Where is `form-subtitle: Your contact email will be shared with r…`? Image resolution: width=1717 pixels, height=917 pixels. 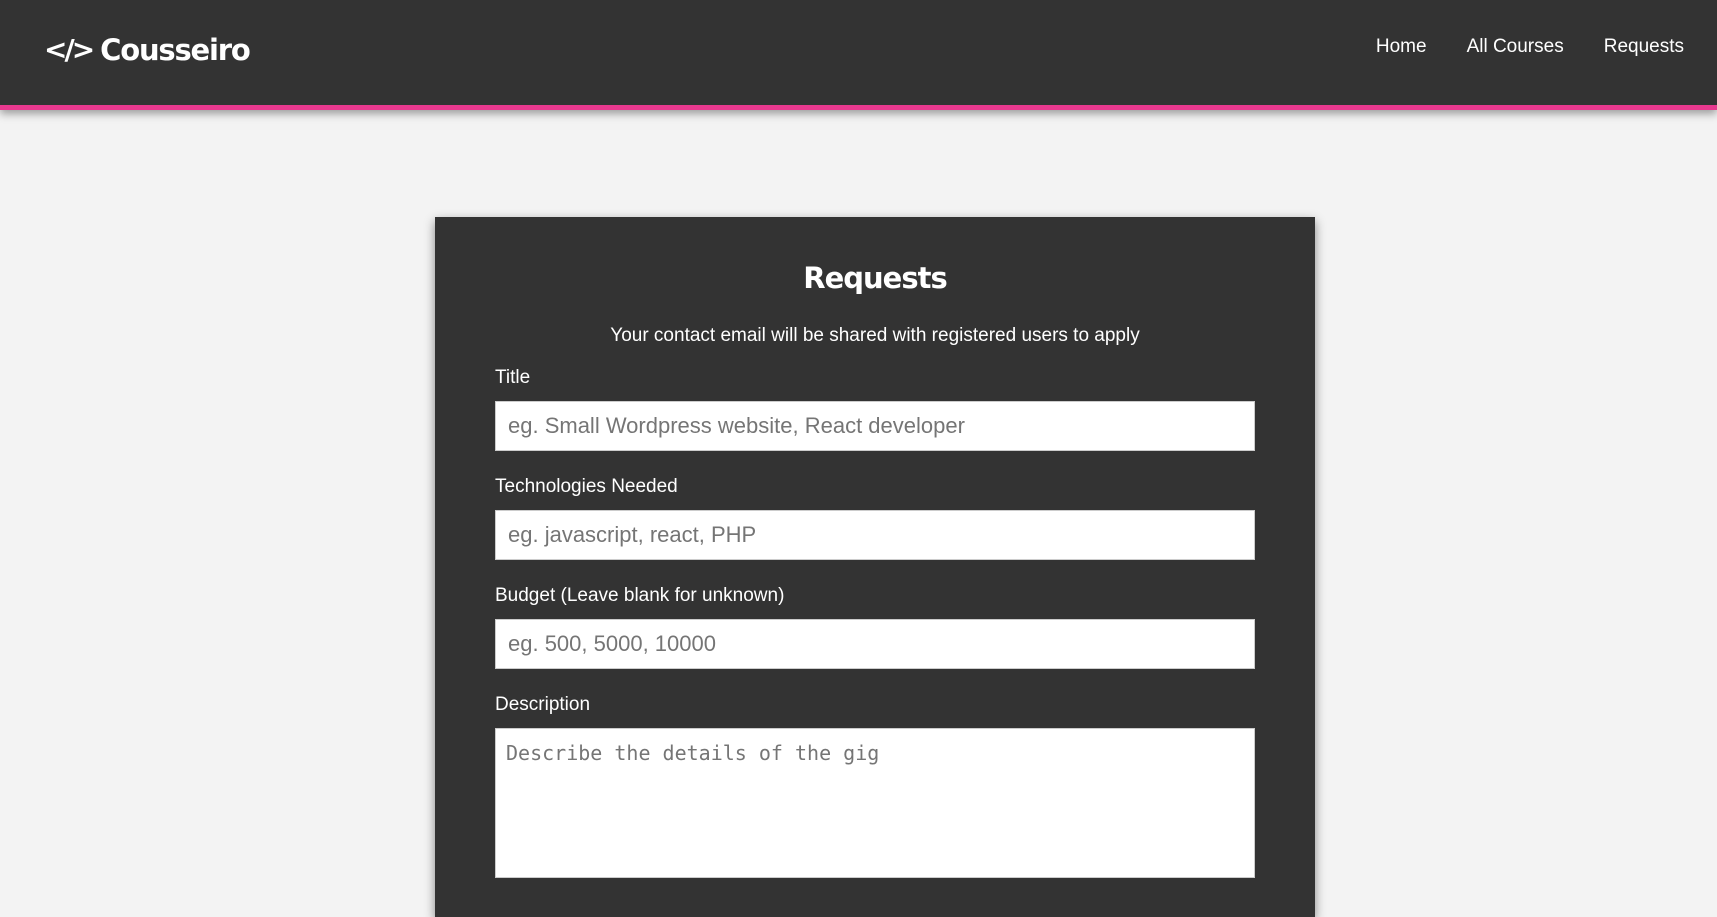 form-subtitle: Your contact email will be shared with r… is located at coordinates (875, 335).